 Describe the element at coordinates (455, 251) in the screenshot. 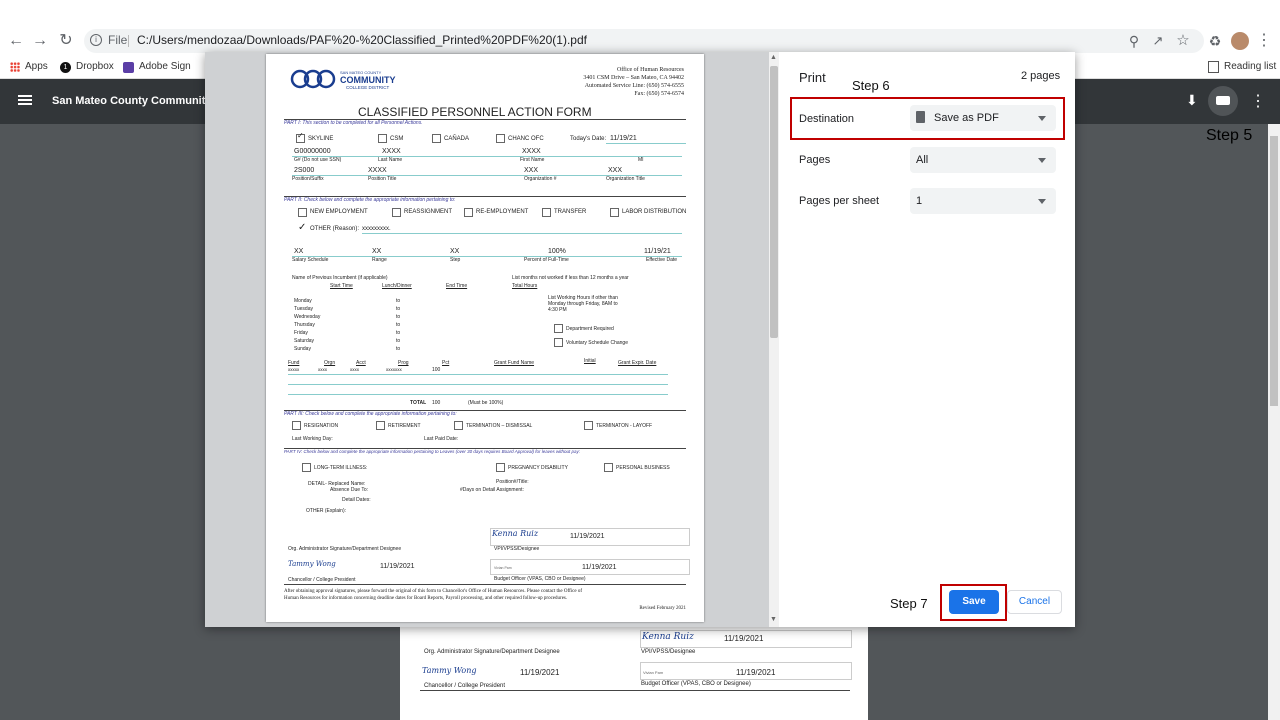

I see `step-value: XX` at that location.